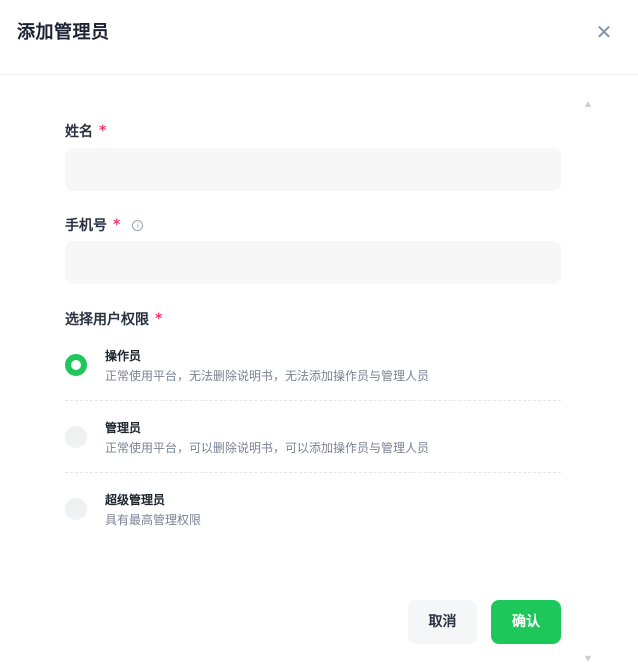 This screenshot has width=638, height=671. What do you see at coordinates (588, 104) in the screenshot?
I see `scroll-up-icon: ▲` at bounding box center [588, 104].